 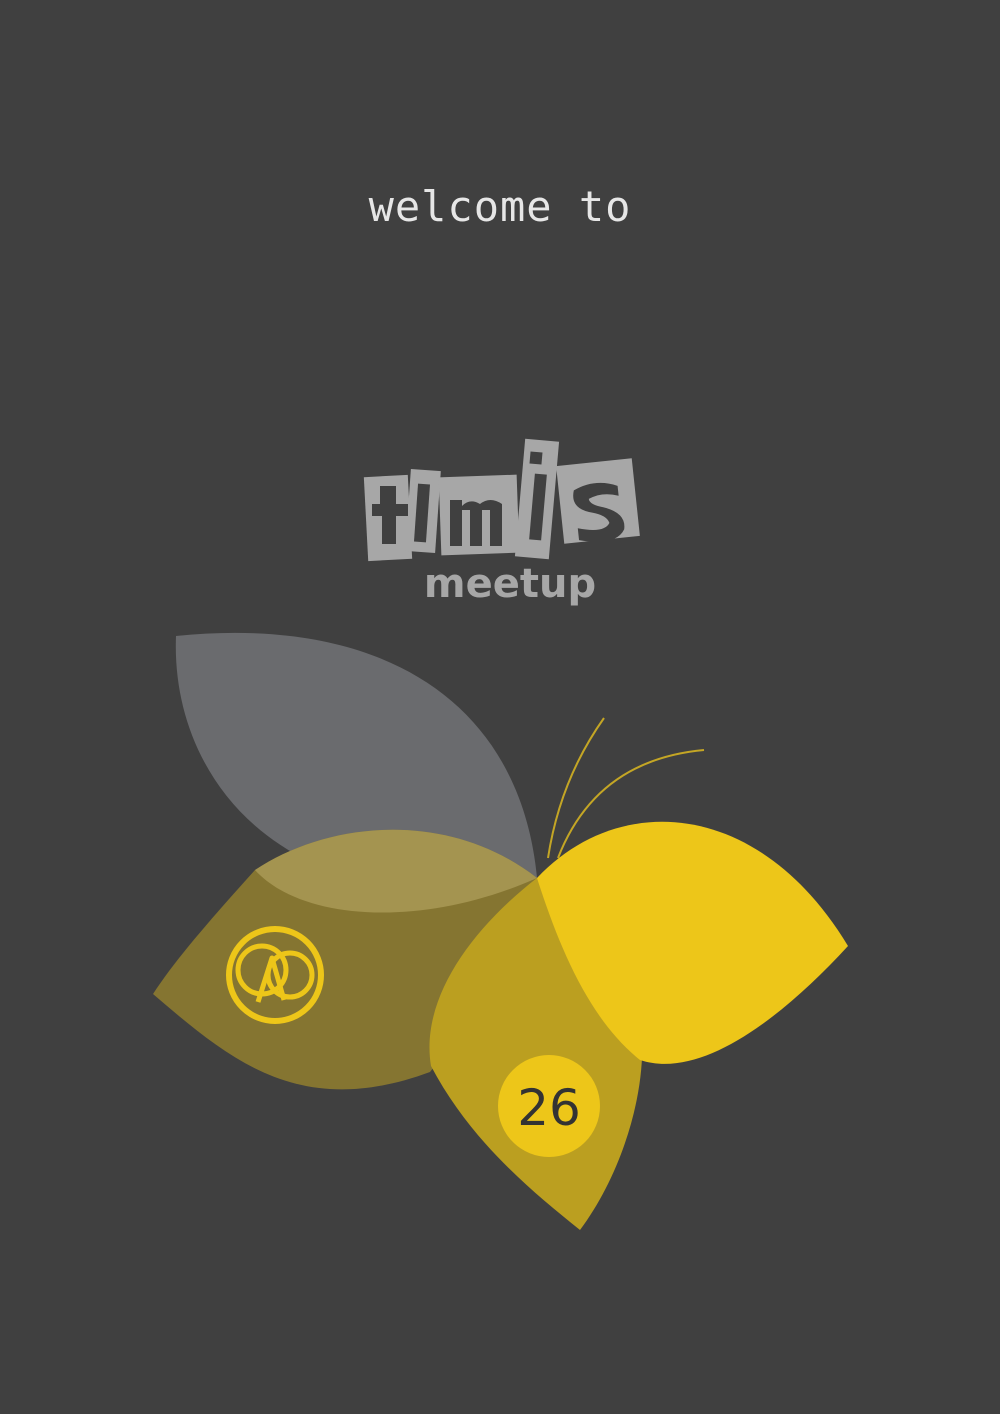 I want to click on edition-badge: 26, so click(x=549, y=1106).